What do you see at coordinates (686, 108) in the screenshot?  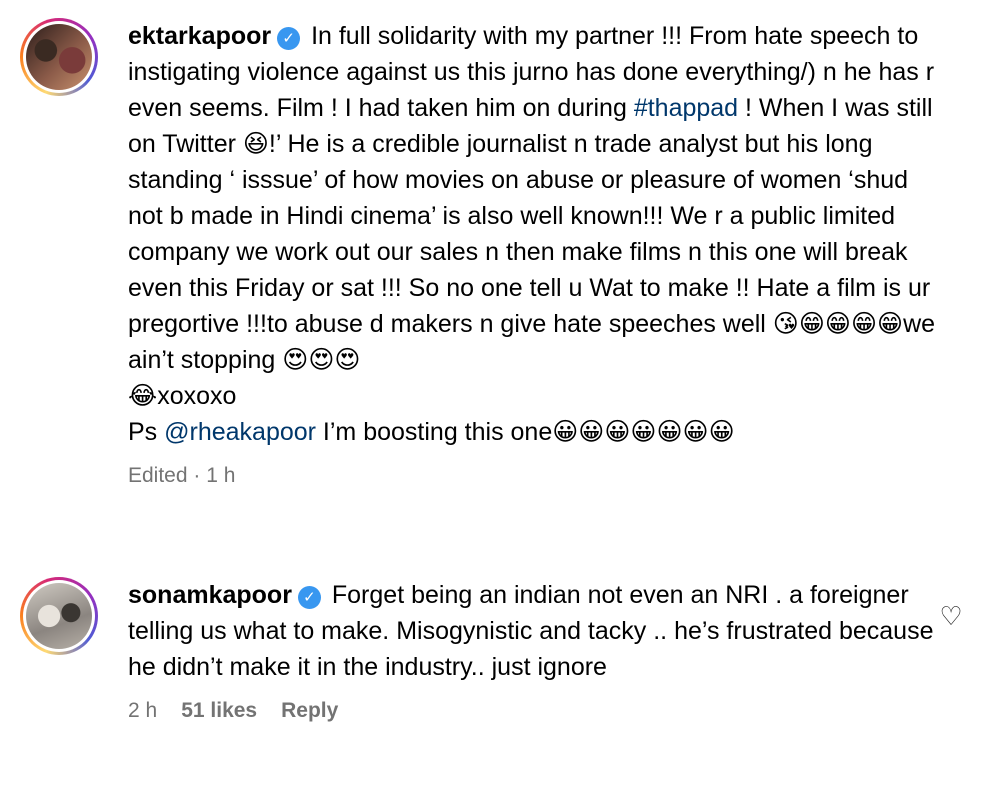 I see `hashtag-link: #thappad` at bounding box center [686, 108].